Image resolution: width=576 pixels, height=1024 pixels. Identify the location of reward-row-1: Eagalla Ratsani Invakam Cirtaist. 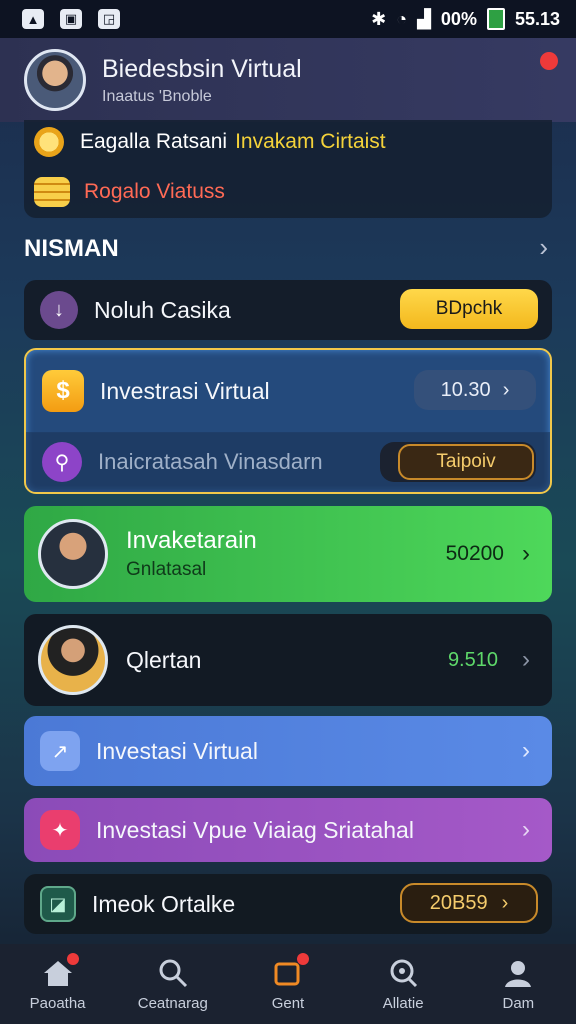
(210, 142).